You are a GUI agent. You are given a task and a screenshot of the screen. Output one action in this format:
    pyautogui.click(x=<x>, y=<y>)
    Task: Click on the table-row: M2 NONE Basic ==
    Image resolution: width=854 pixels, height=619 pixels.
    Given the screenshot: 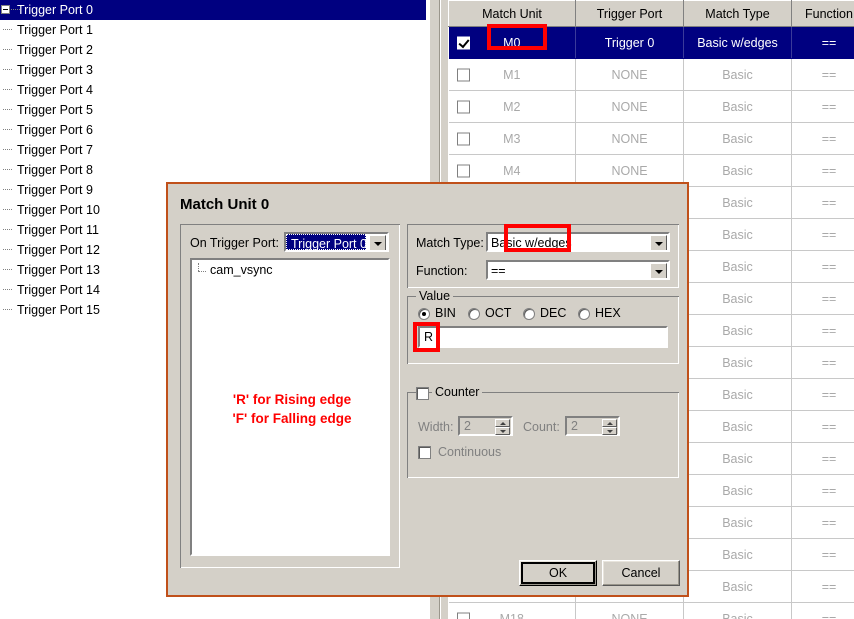 What is the action you would take?
    pyautogui.click(x=651, y=106)
    